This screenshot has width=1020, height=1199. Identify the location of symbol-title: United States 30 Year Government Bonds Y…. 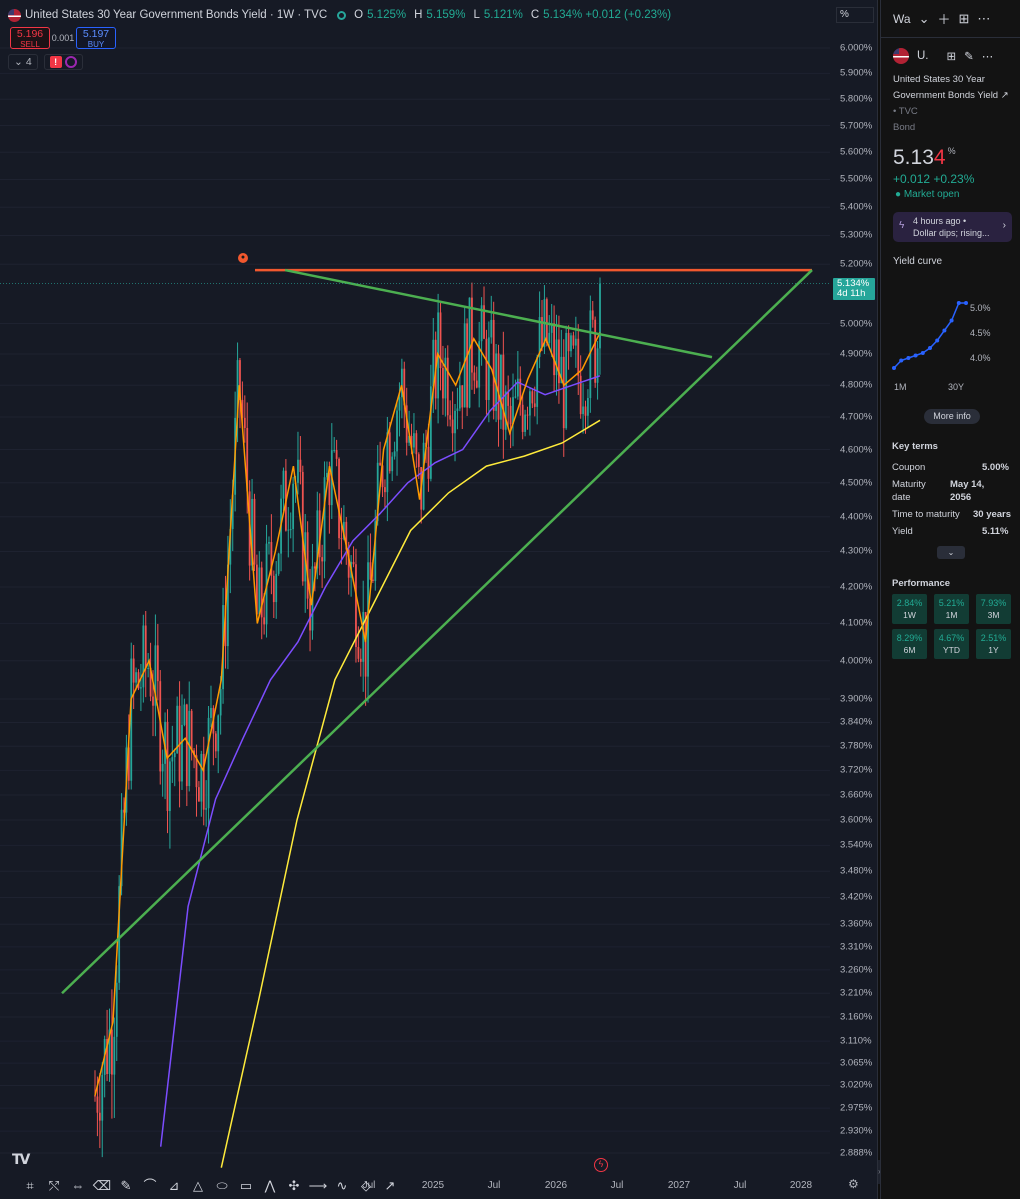
(176, 15).